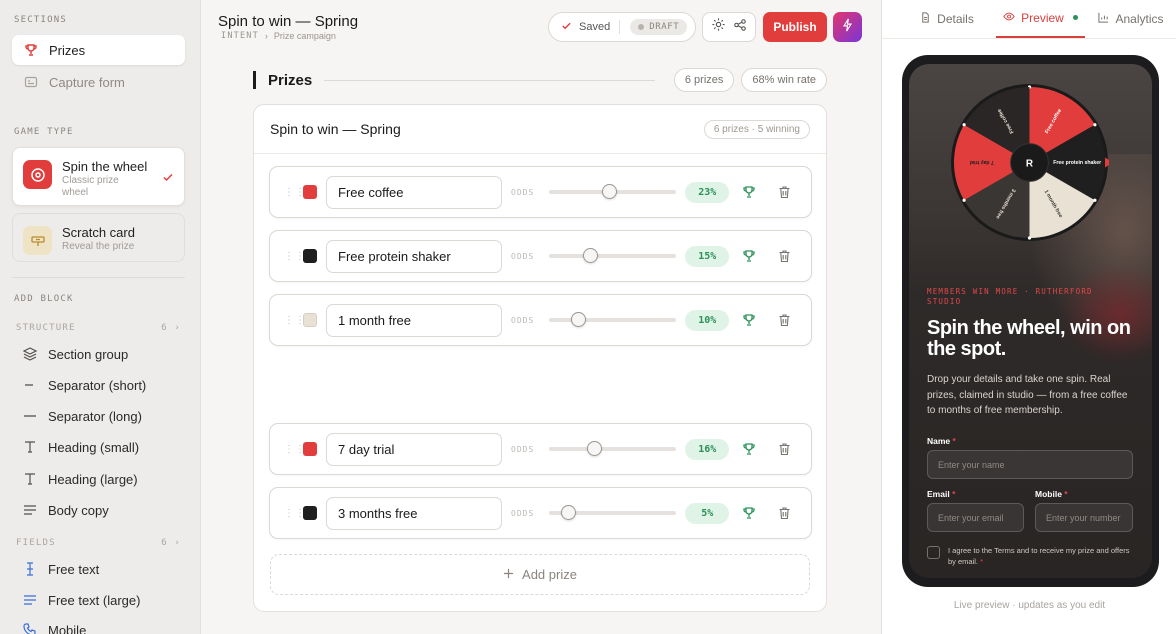 This screenshot has width=1176, height=634. I want to click on breadcrumb-page: Prize campaign, so click(305, 36).